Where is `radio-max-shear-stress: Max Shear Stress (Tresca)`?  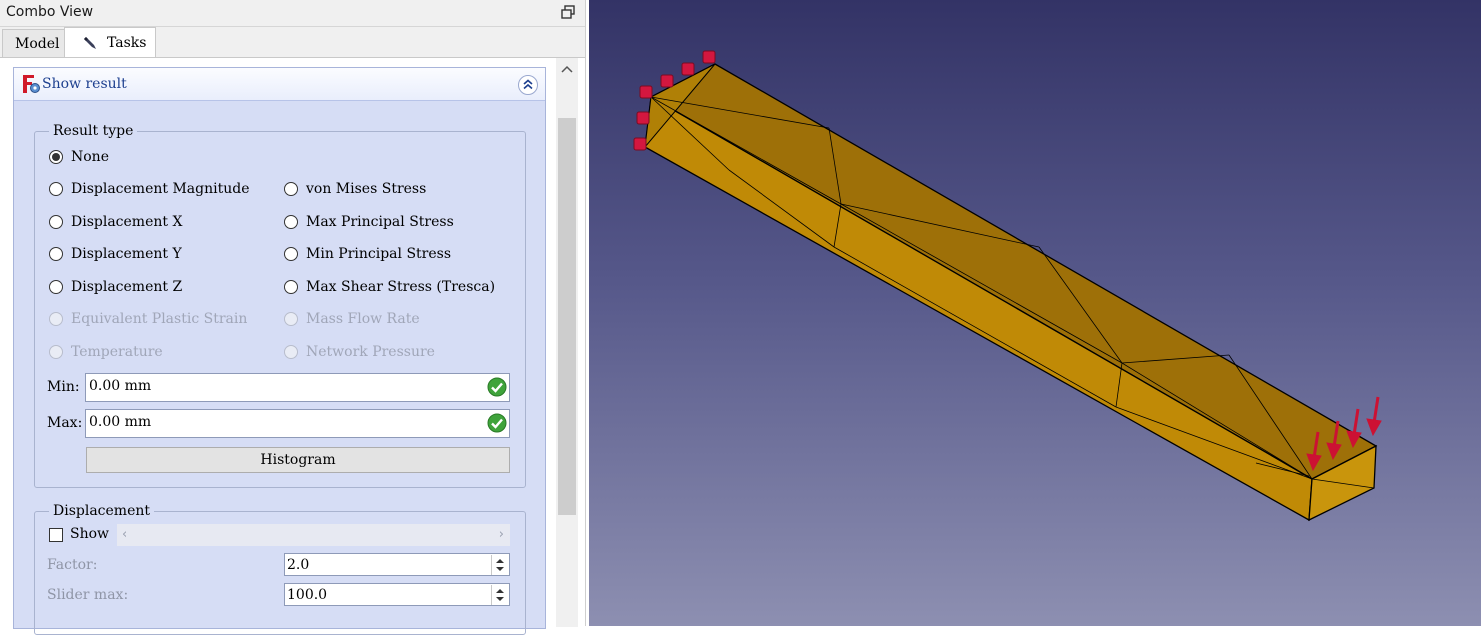 radio-max-shear-stress: Max Shear Stress (Tresca) is located at coordinates (389, 287).